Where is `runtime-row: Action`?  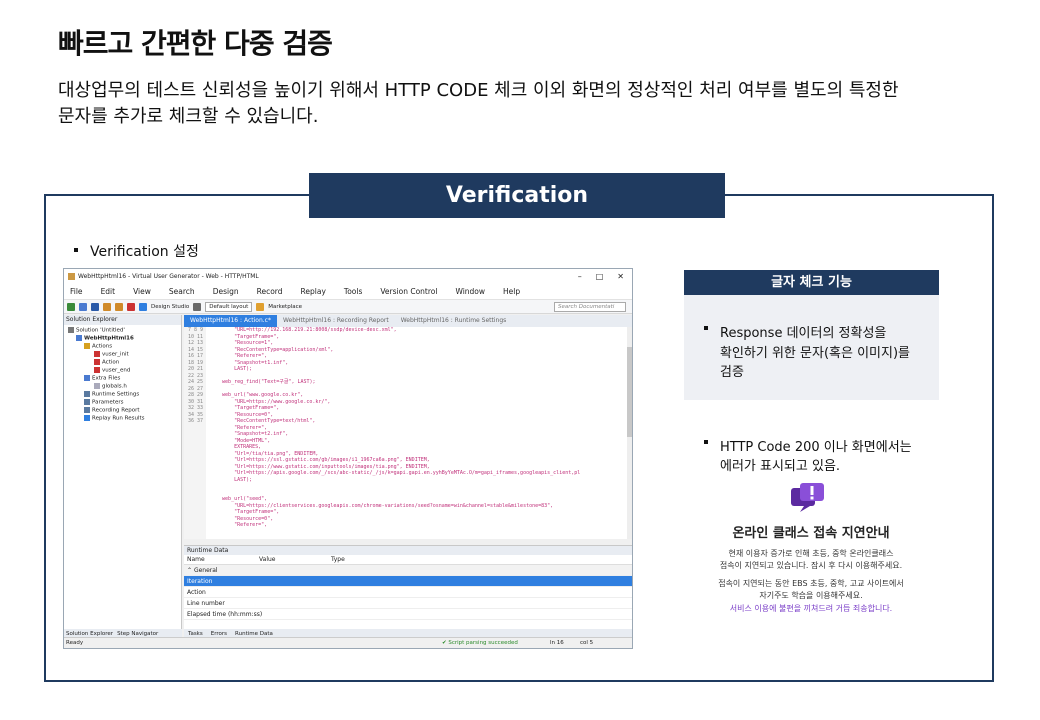 runtime-row: Action is located at coordinates (408, 592).